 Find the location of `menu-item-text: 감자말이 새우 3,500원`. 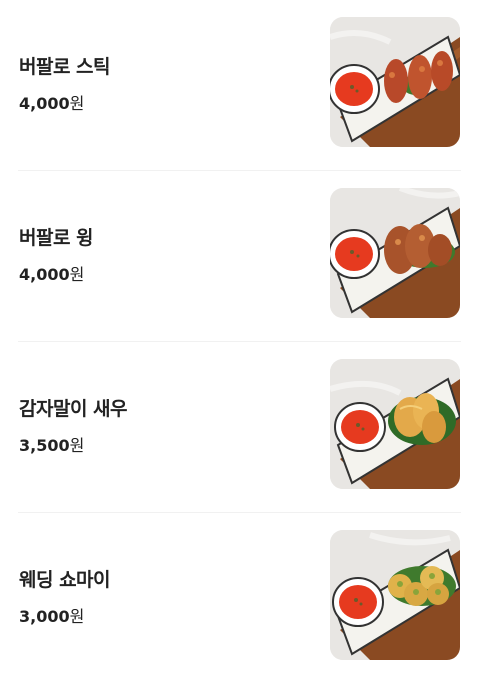

menu-item-text: 감자말이 새우 3,500원 is located at coordinates (73, 425).